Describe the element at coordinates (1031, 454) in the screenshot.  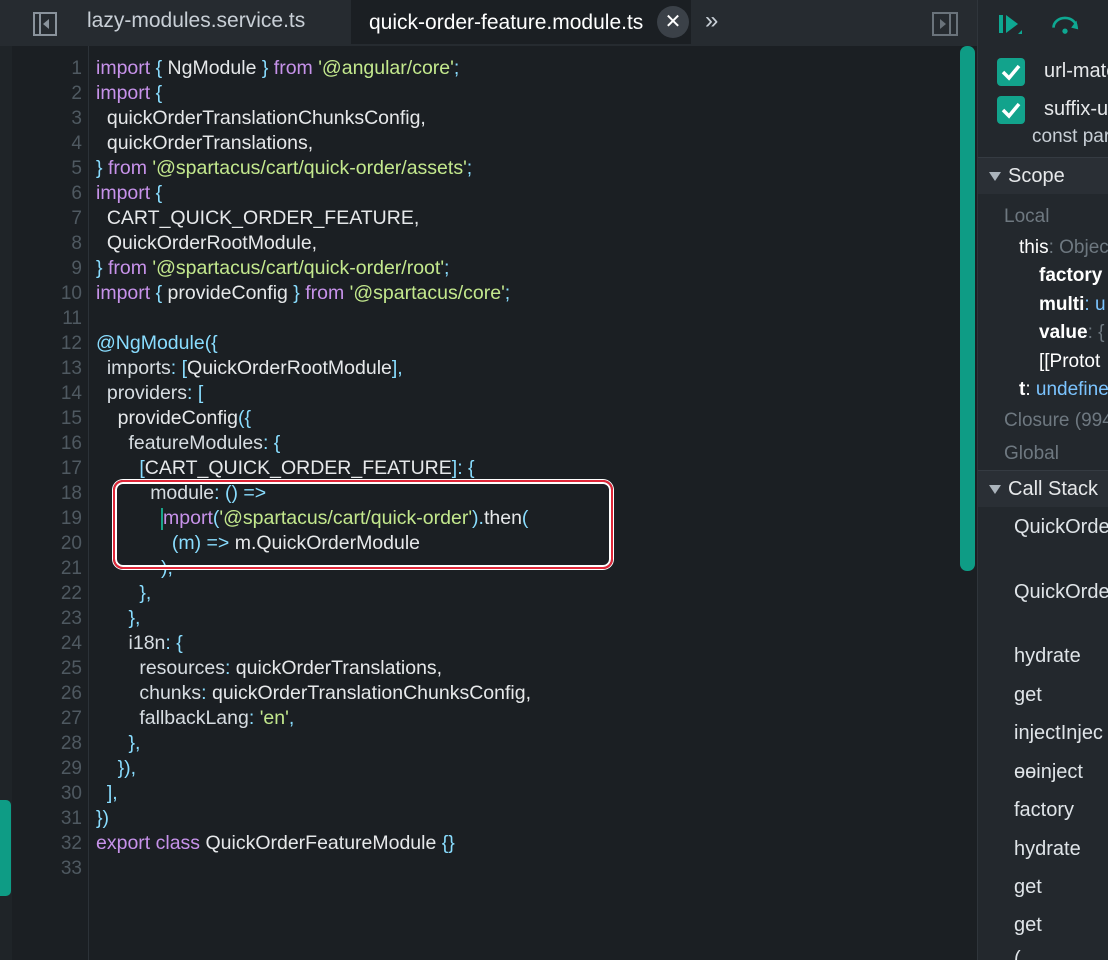
I see `scope-global: Global` at that location.